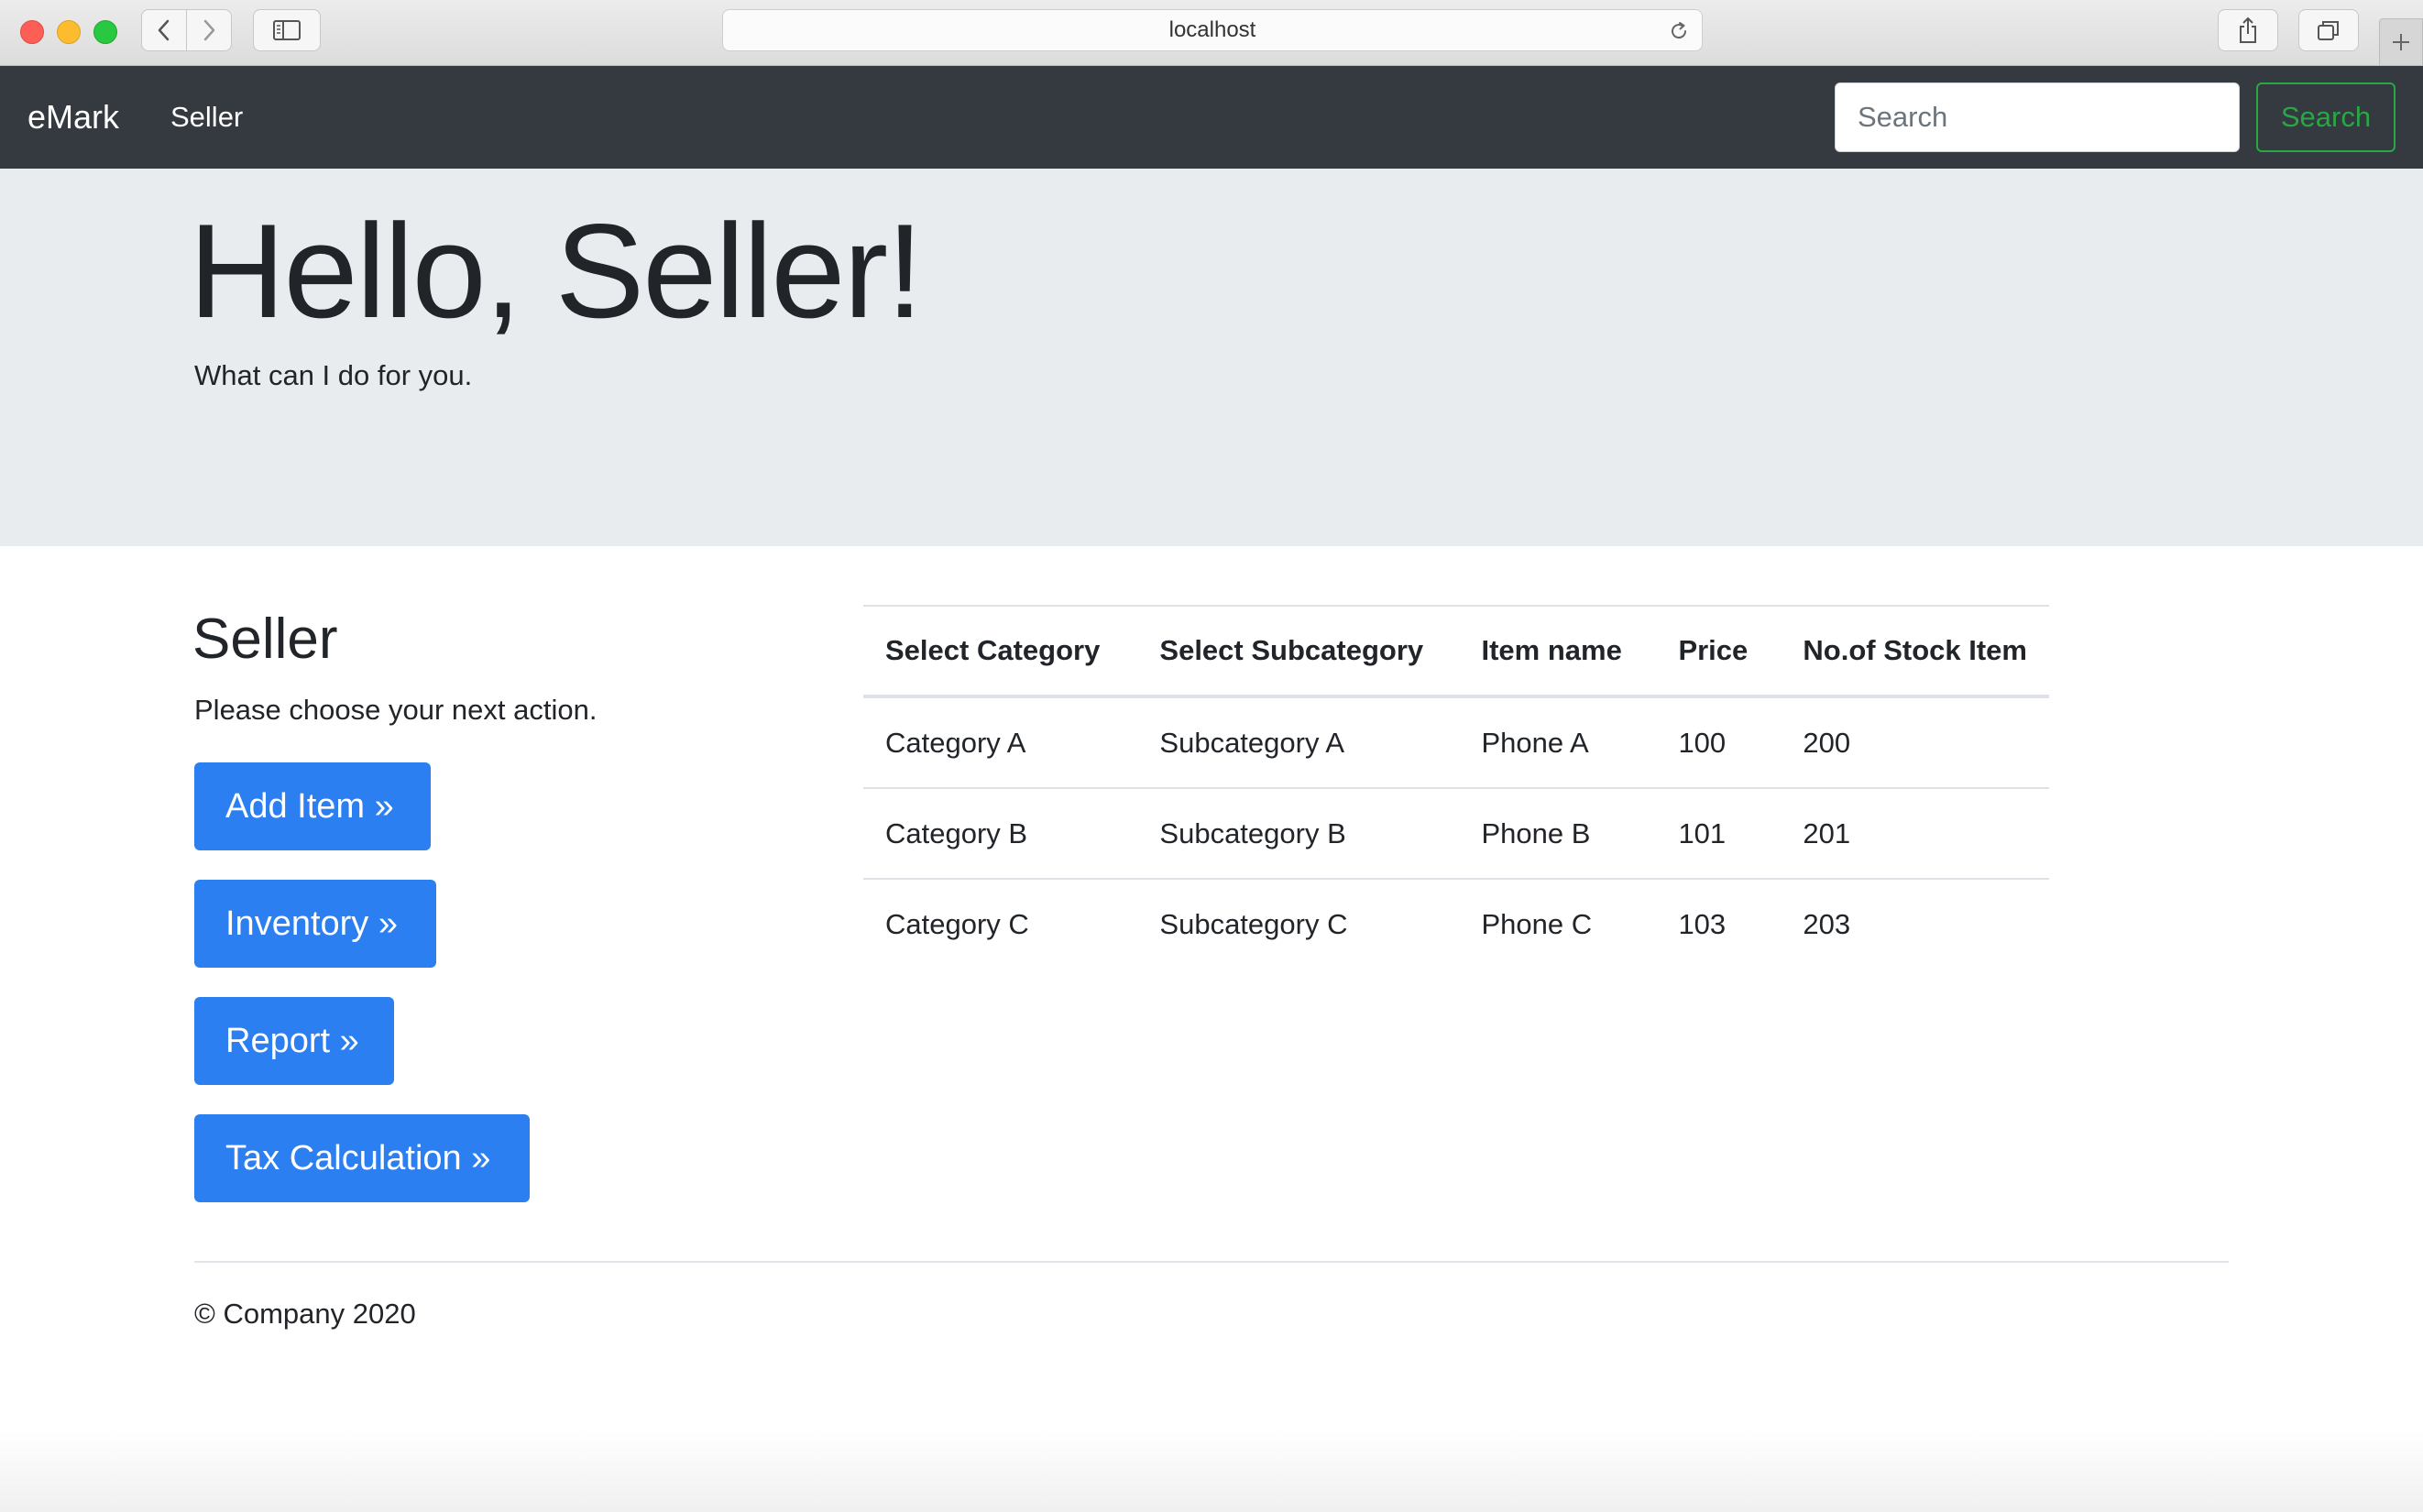 This screenshot has height=1512, width=2423. Describe the element at coordinates (1719, 651) in the screenshot. I see `column-header: Price` at that location.